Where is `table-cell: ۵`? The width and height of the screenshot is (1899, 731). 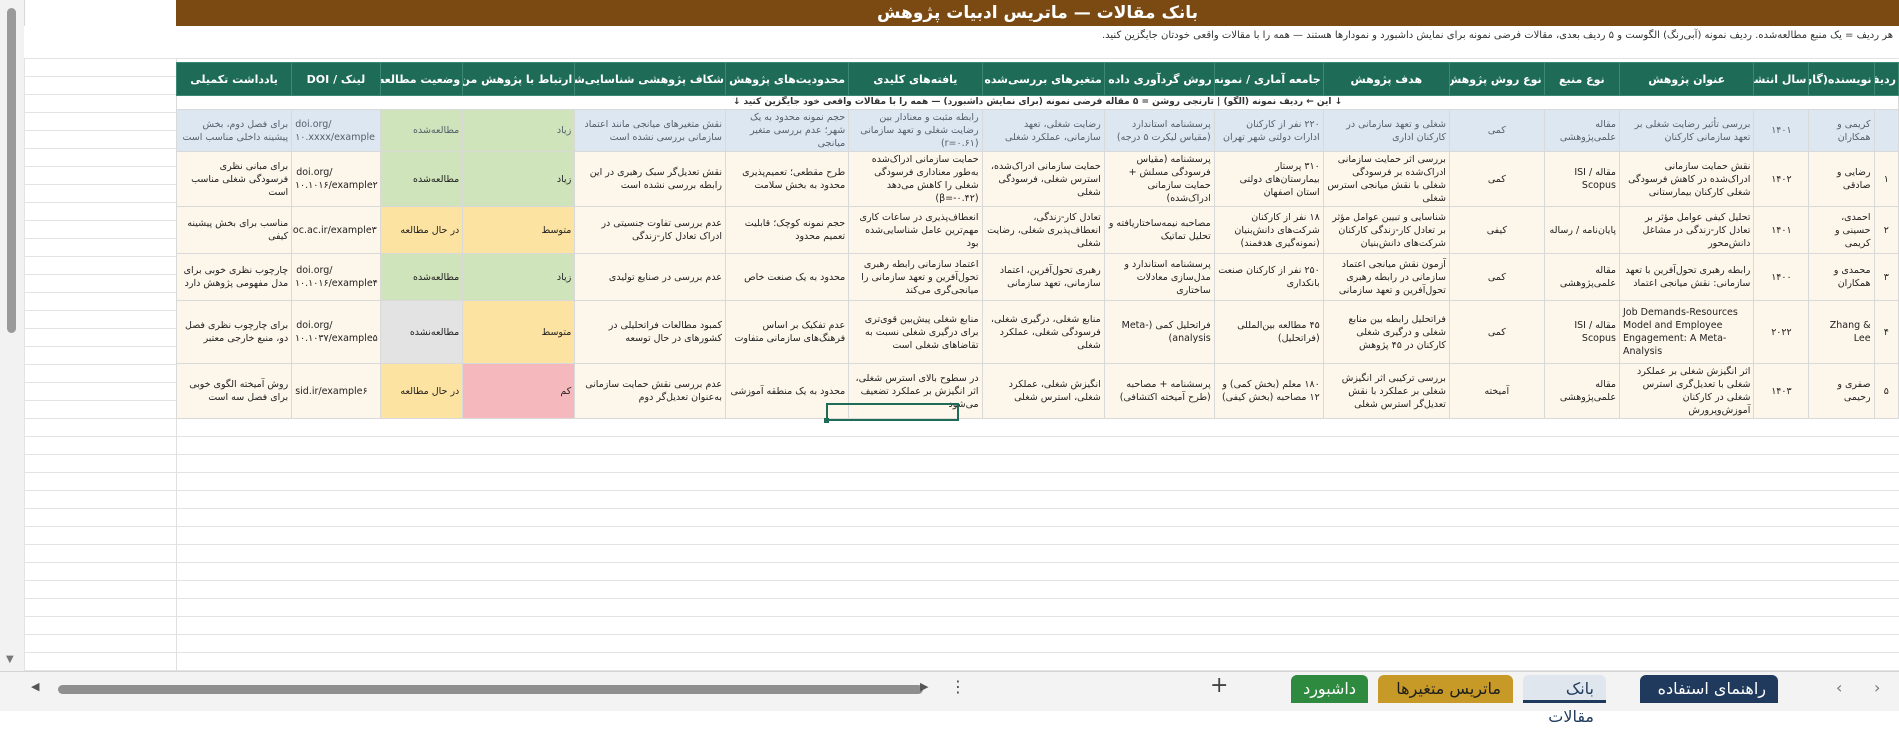
table-cell: ۵ is located at coordinates (1886, 391).